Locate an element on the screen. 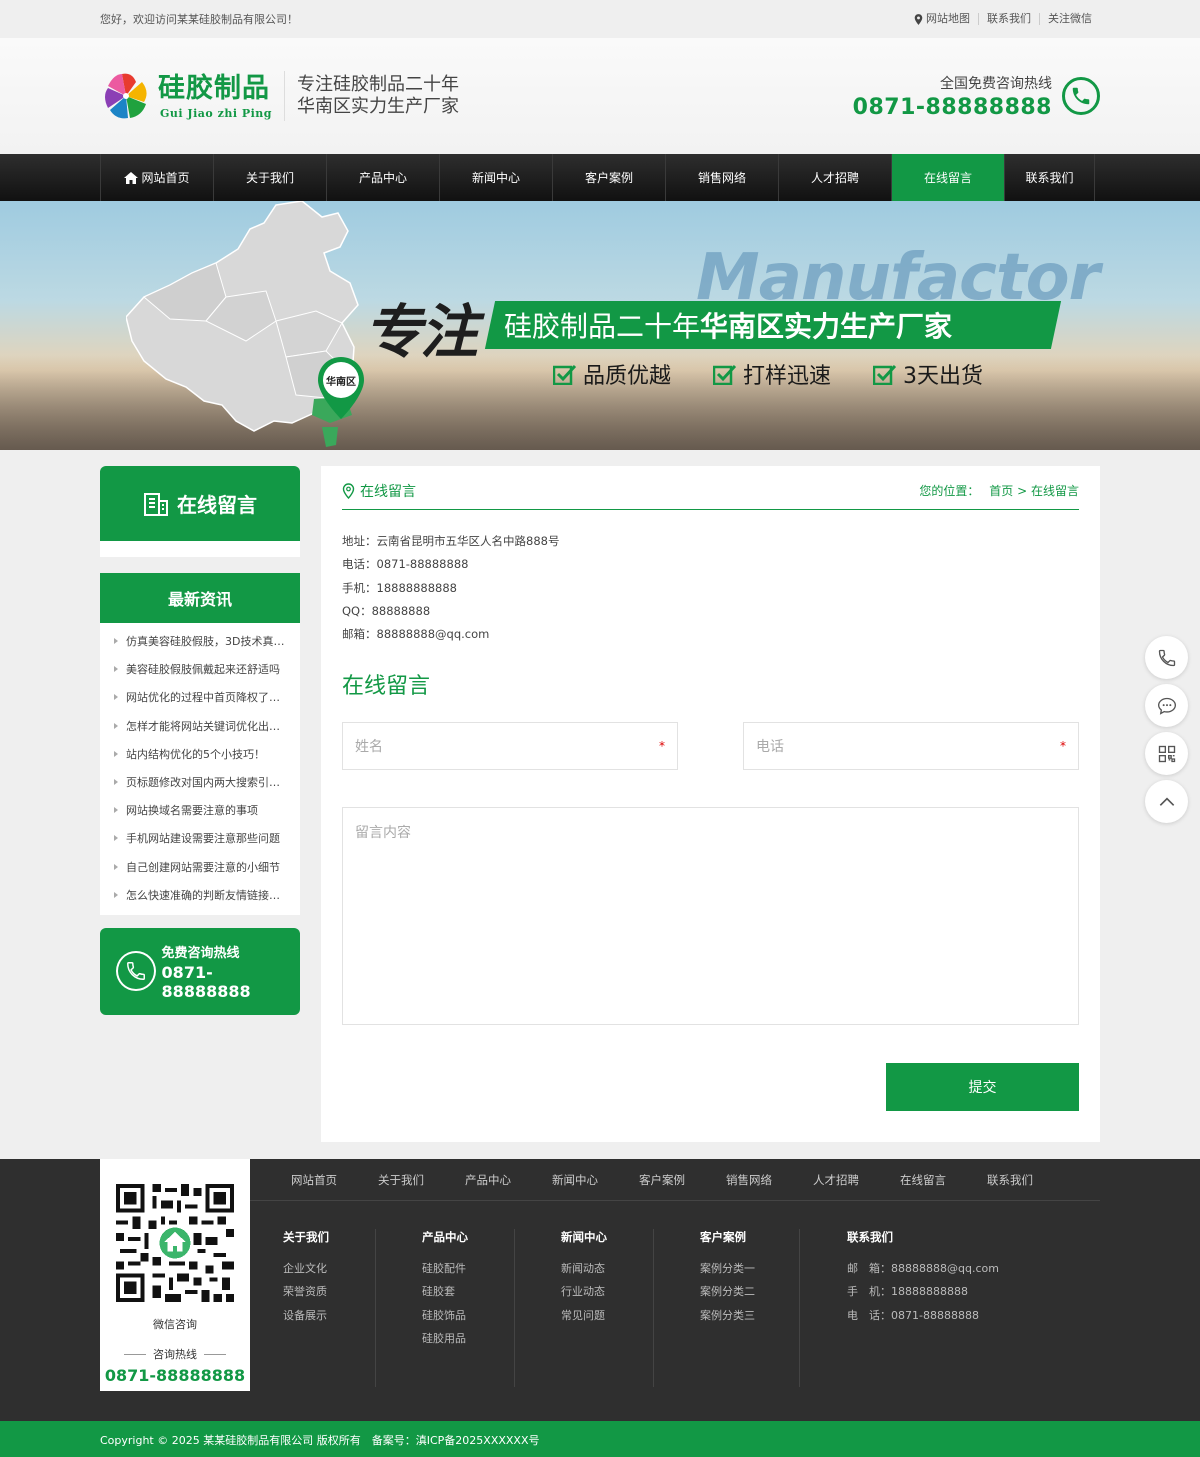 The width and height of the screenshot is (1200, 1457). sidebar-hotline: 免费咨询热线 0871-88888888 is located at coordinates (200, 971).